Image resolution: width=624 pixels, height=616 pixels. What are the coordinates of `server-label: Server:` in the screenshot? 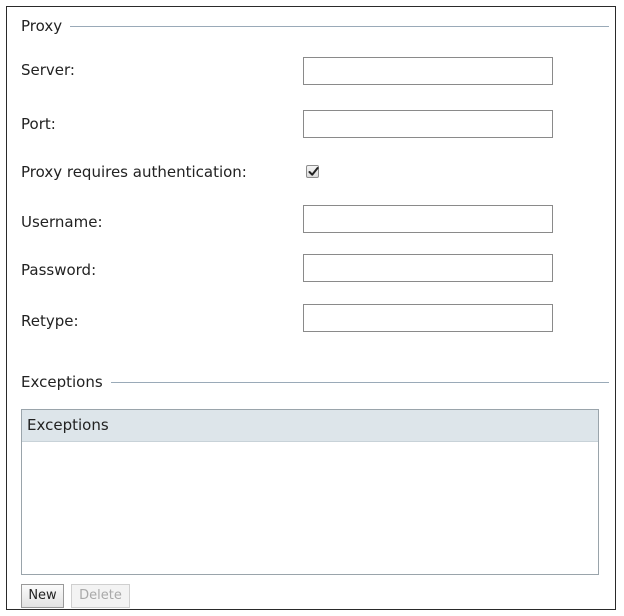 It's located at (48, 70).